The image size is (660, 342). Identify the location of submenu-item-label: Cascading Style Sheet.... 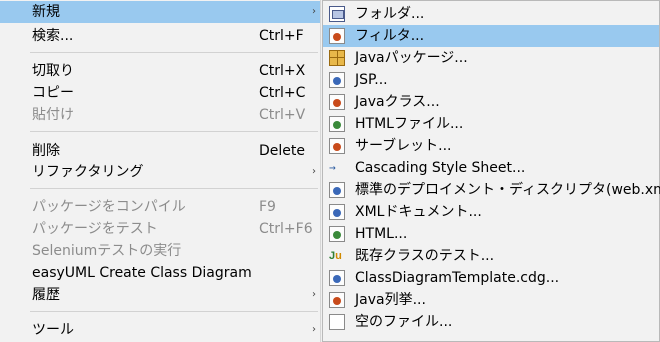
(440, 168).